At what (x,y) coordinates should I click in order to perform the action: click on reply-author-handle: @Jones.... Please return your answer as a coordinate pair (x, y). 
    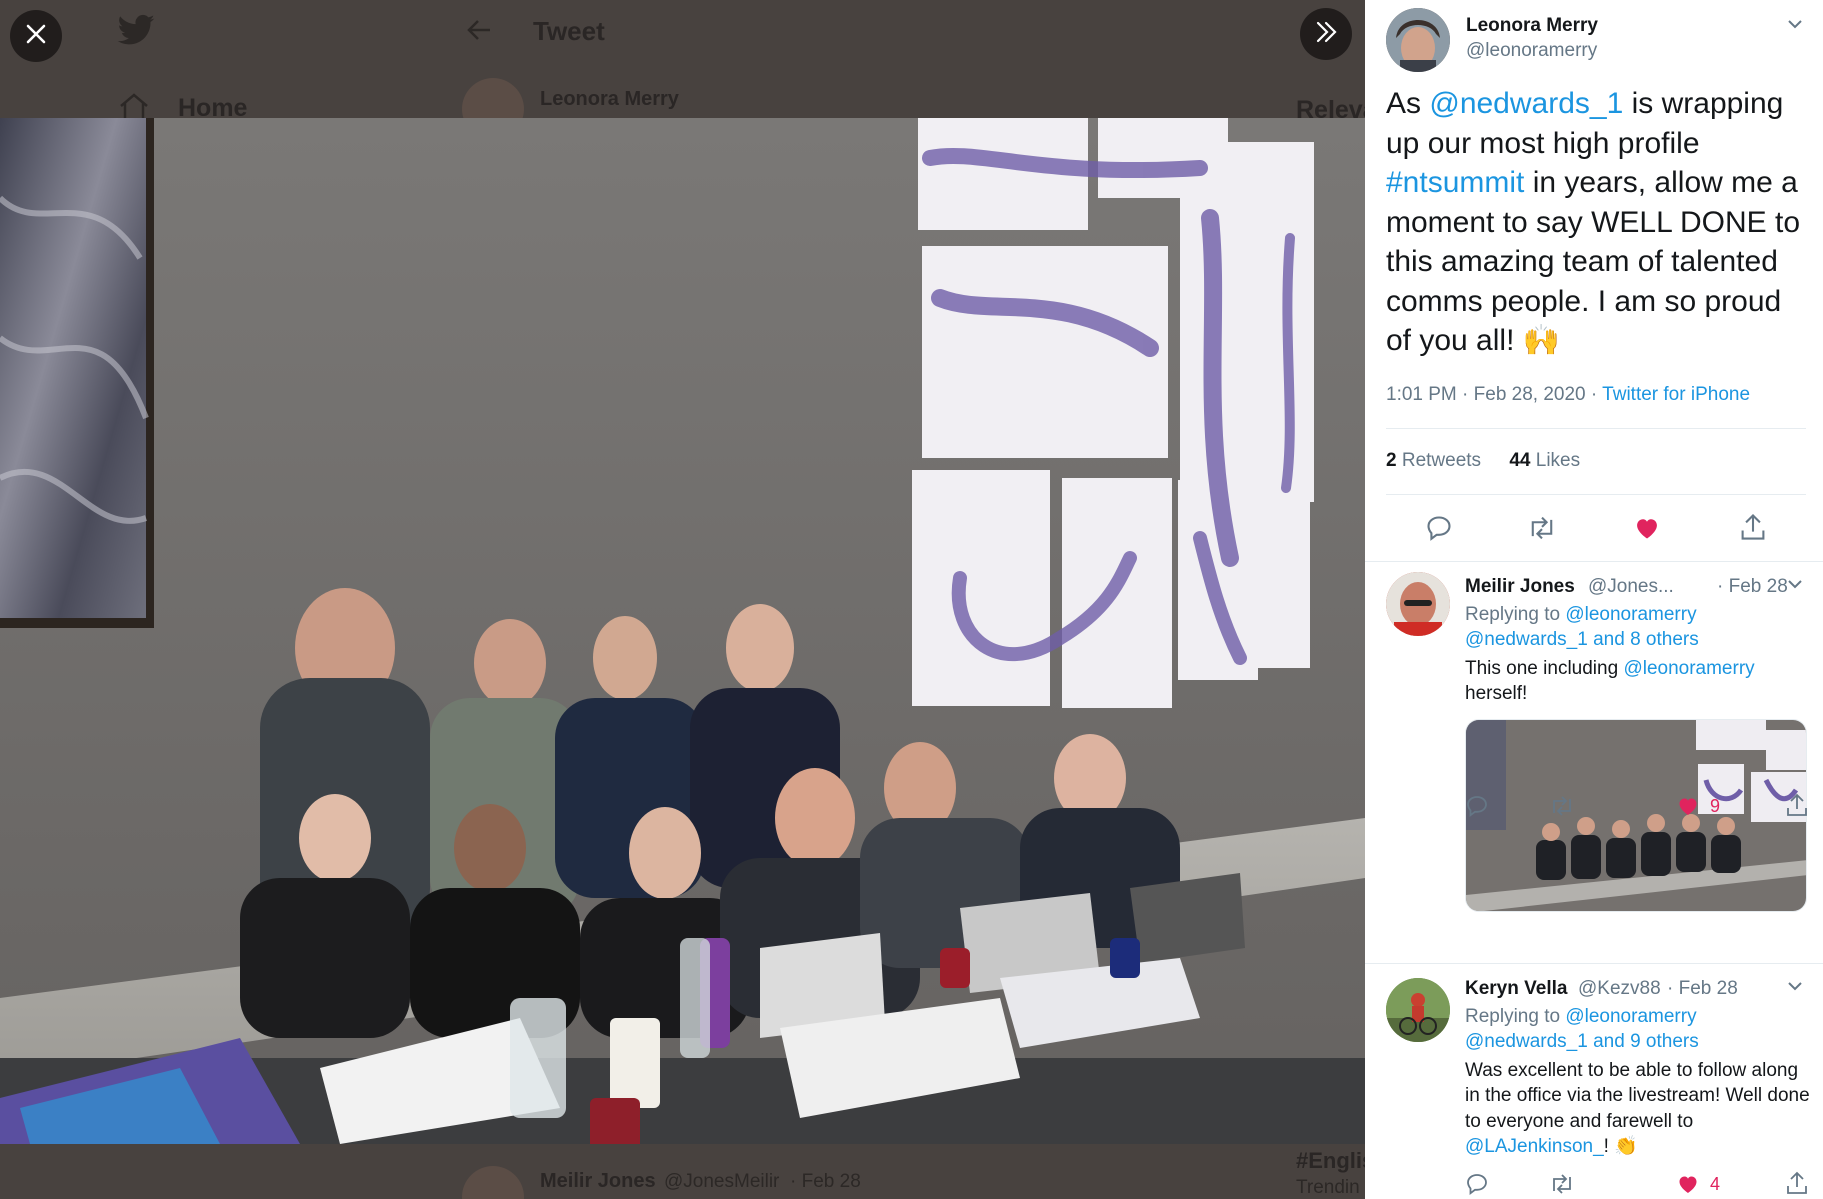
    Looking at the image, I should click on (1631, 587).